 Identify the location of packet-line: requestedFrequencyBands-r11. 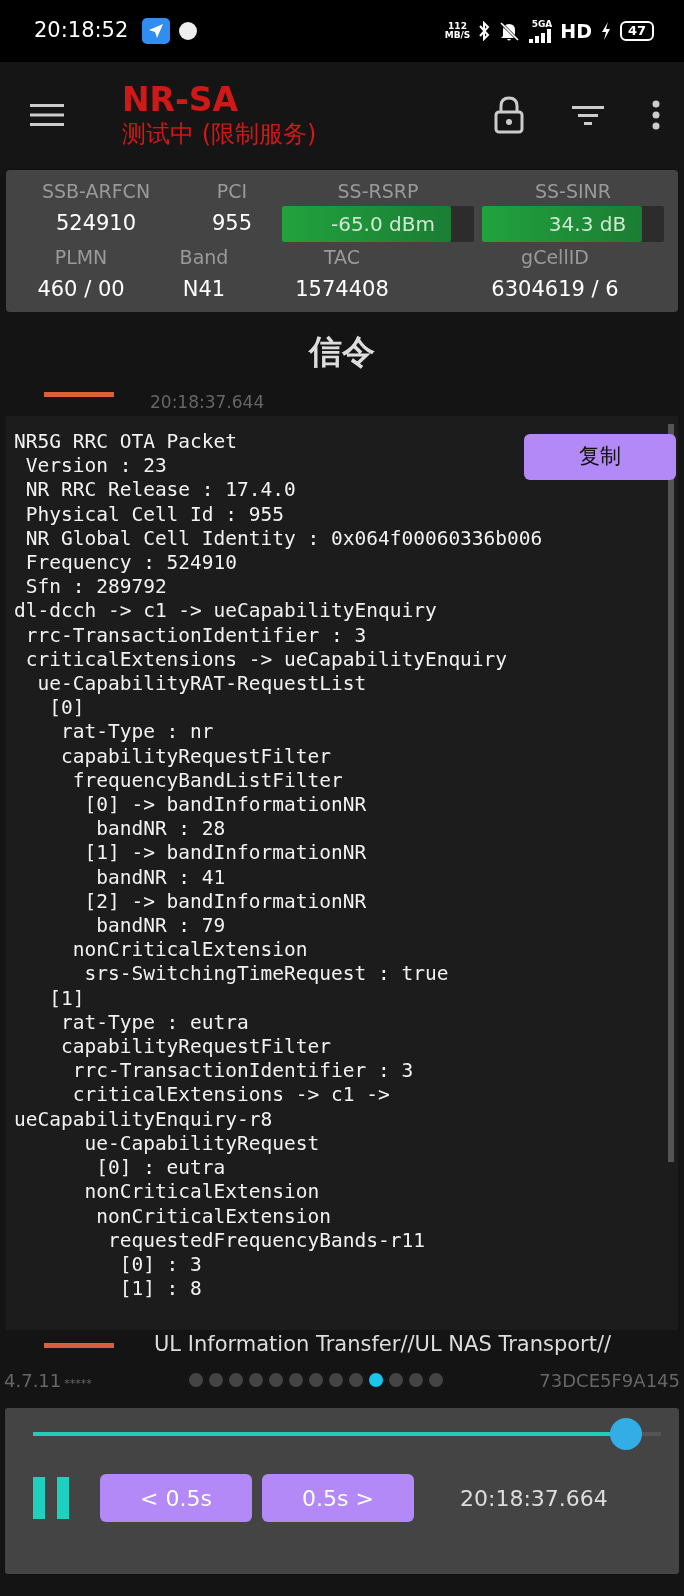
(265, 1240).